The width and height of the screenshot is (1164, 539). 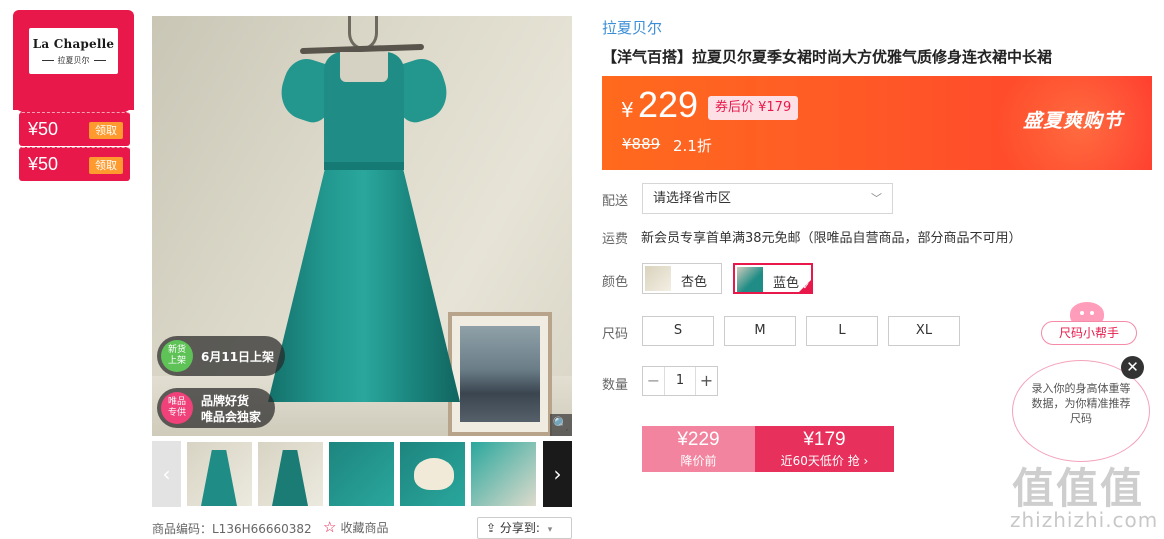 I want to click on new-arrival-tag: 新货 上架 6月11日上架, so click(x=221, y=356).